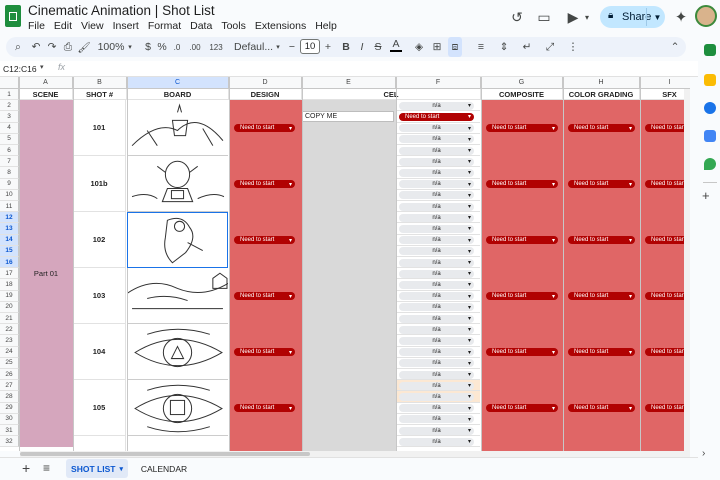 This screenshot has height=480, width=720. What do you see at coordinates (9, 106) in the screenshot?
I see `row-header: 2` at bounding box center [9, 106].